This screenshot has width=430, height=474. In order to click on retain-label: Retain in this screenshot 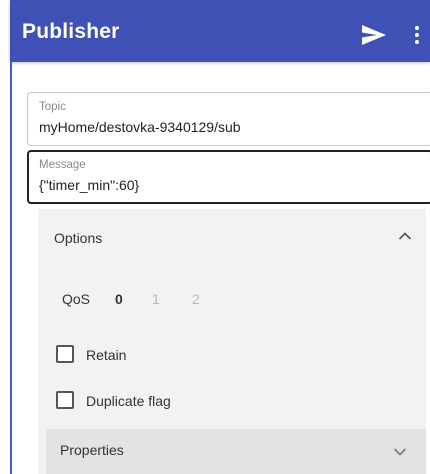, I will do `click(106, 355)`.